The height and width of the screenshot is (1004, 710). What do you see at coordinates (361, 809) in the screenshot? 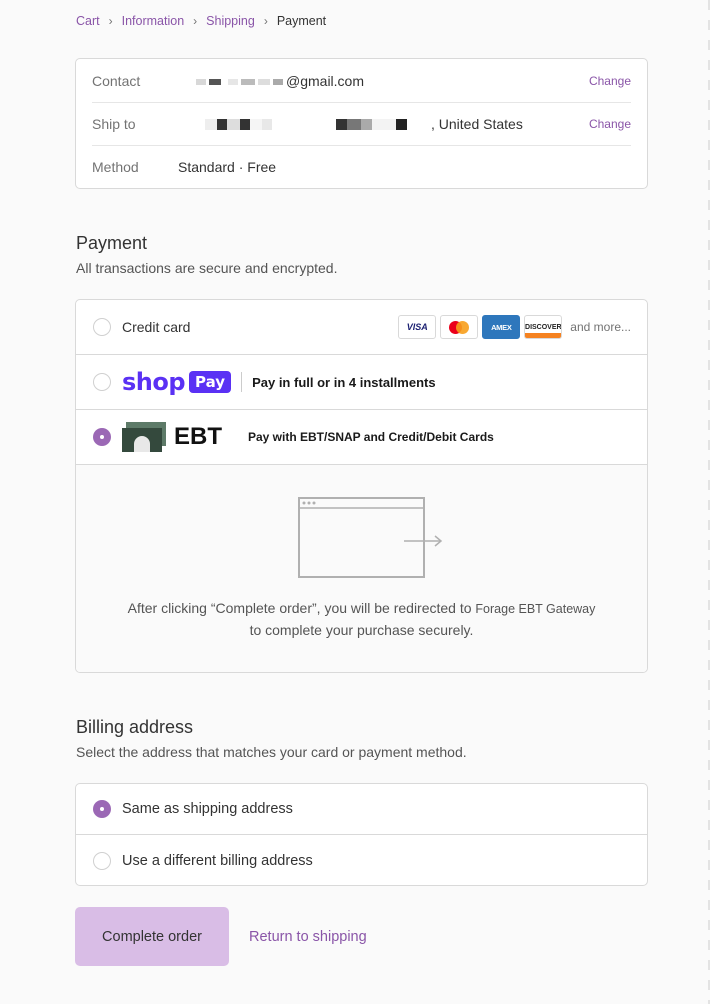
I see `billing-option-same: Same as shipping address` at bounding box center [361, 809].